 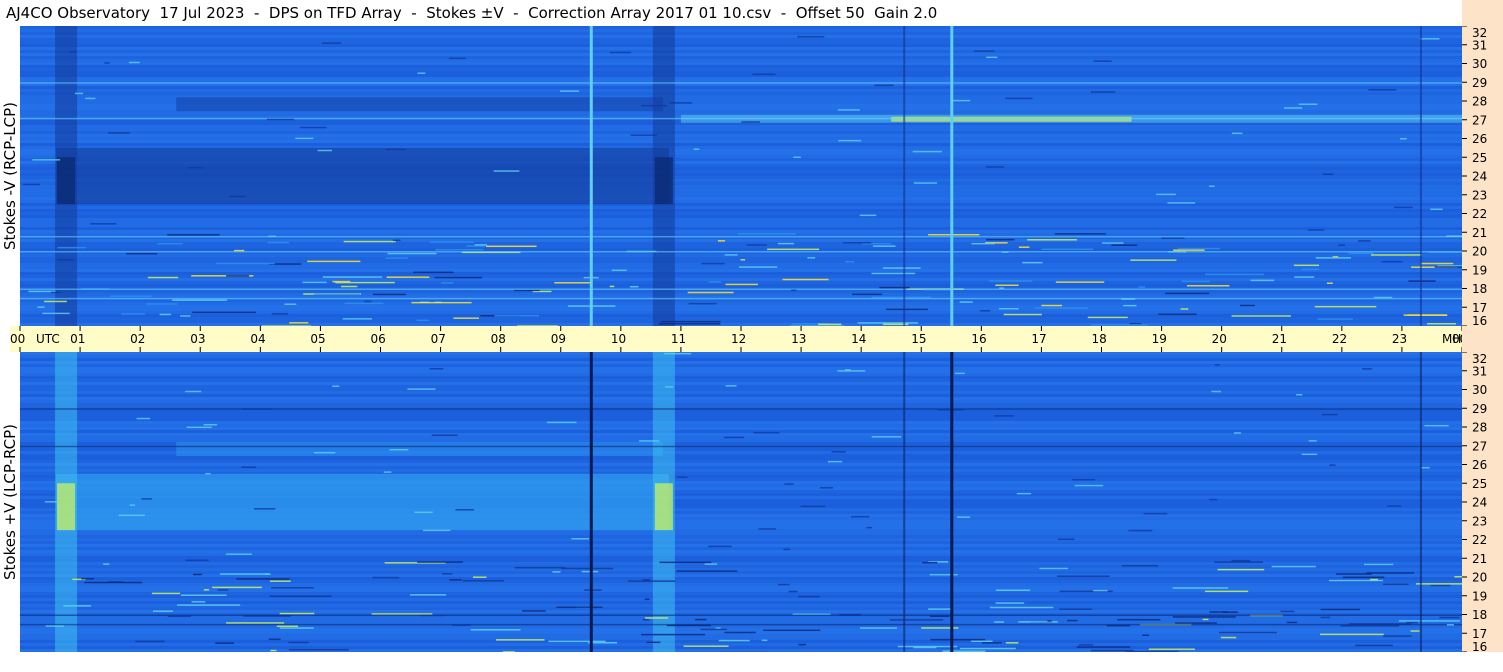 What do you see at coordinates (1219, 339) in the screenshot?
I see `time-tick-label: 20` at bounding box center [1219, 339].